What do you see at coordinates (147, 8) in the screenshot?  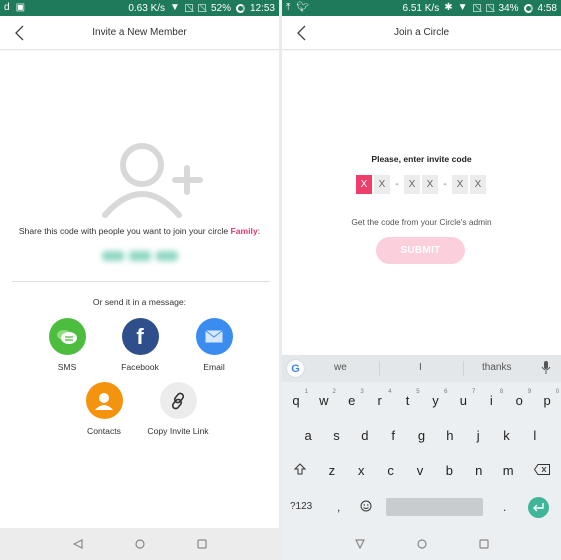 I see `network-speed: 0.63 K/s` at bounding box center [147, 8].